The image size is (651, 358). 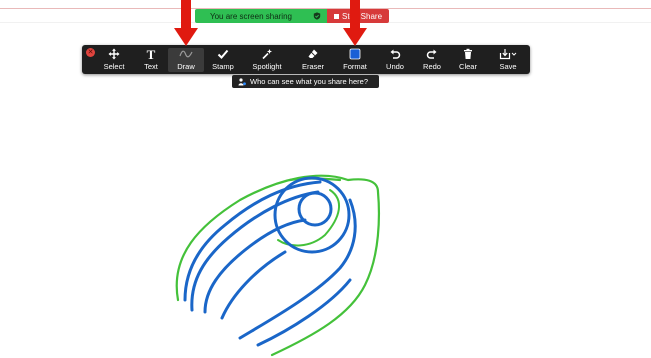 I want to click on blue-circle-small, so click(x=315, y=209).